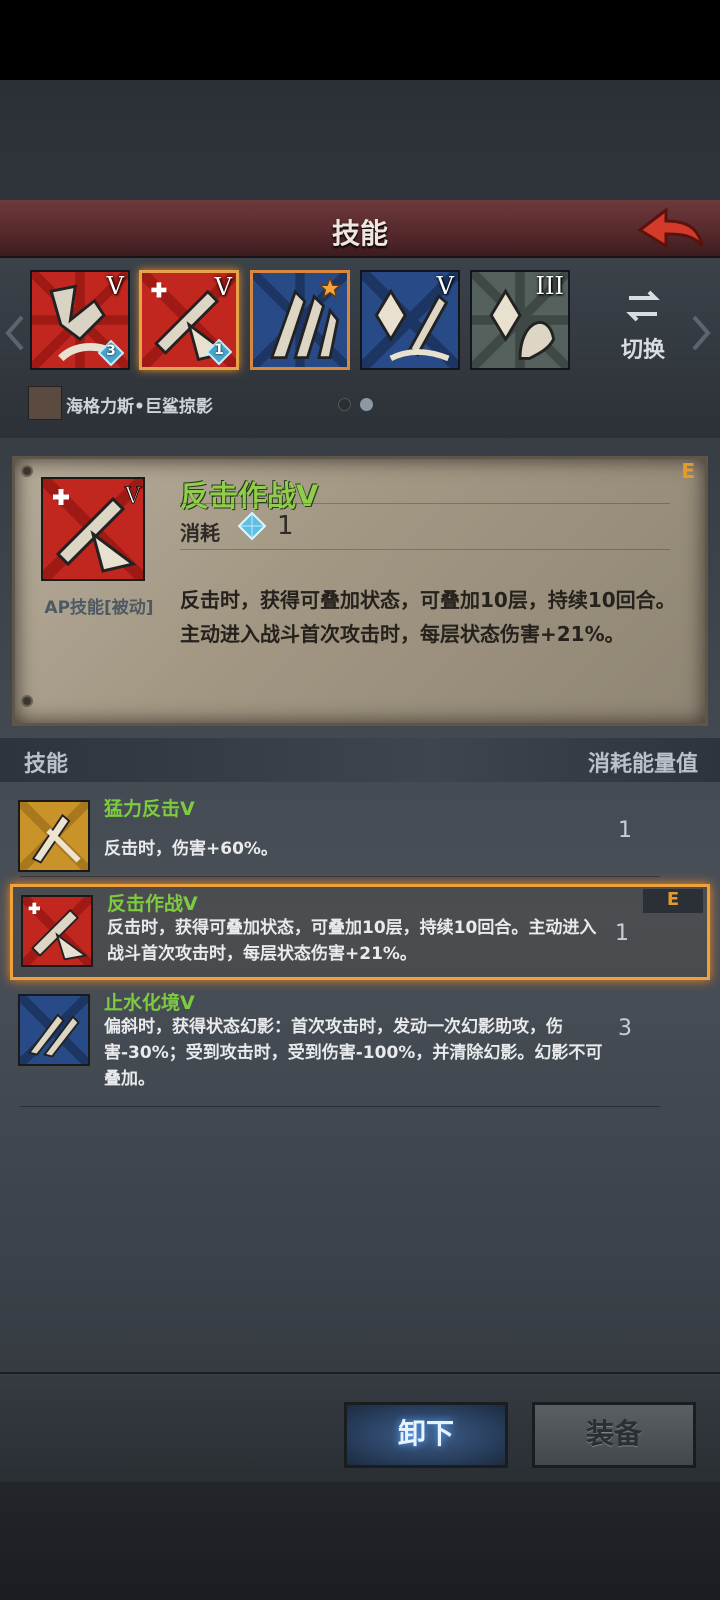  What do you see at coordinates (46, 764) in the screenshot?
I see `column-skill: 技能` at bounding box center [46, 764].